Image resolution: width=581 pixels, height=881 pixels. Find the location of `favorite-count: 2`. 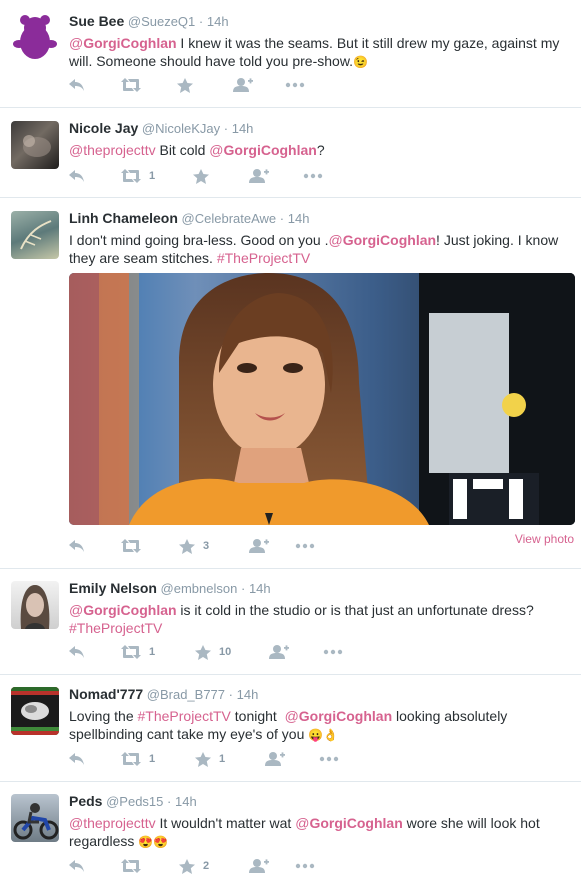

favorite-count: 2 is located at coordinates (206, 866).